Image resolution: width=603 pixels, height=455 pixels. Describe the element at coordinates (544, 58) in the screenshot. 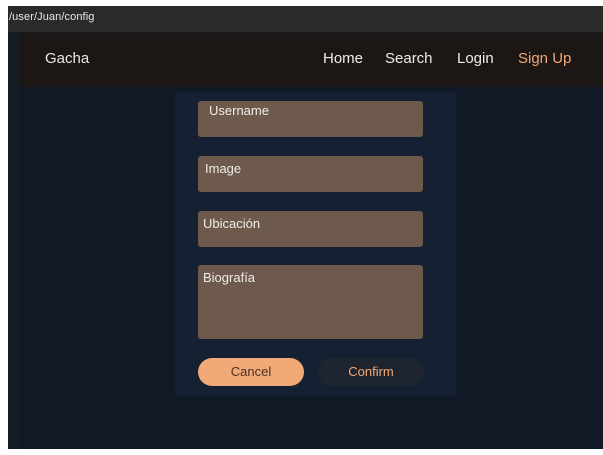

I see `nav-signup-link: Sign Up` at that location.